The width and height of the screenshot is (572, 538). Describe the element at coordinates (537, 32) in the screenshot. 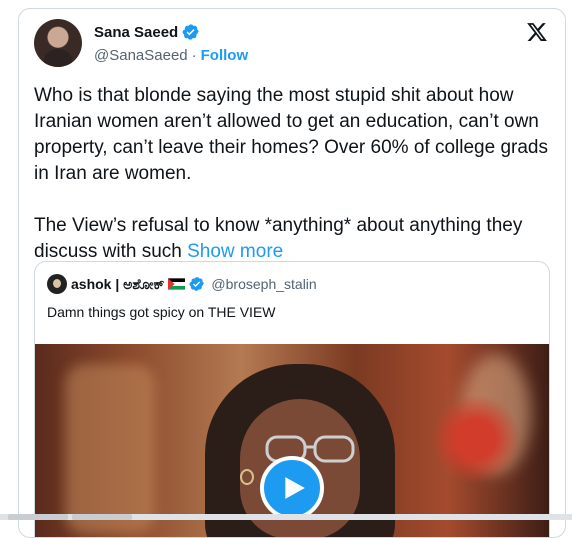

I see `x-logo-icon` at that location.